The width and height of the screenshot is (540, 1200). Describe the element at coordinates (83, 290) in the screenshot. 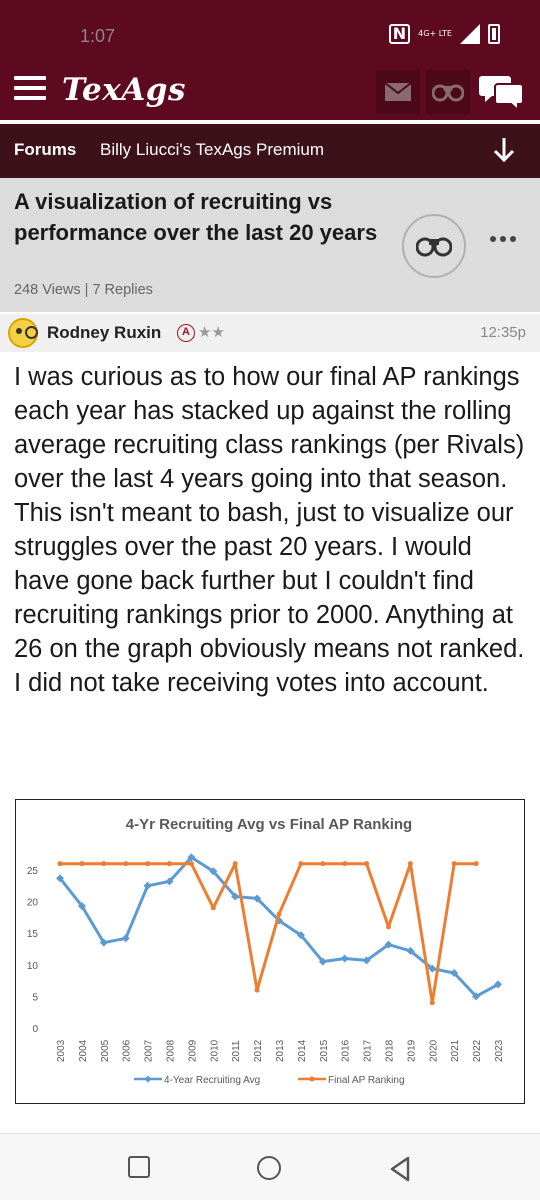

I see `thread-stats: 248 Views | 7 Replies` at that location.